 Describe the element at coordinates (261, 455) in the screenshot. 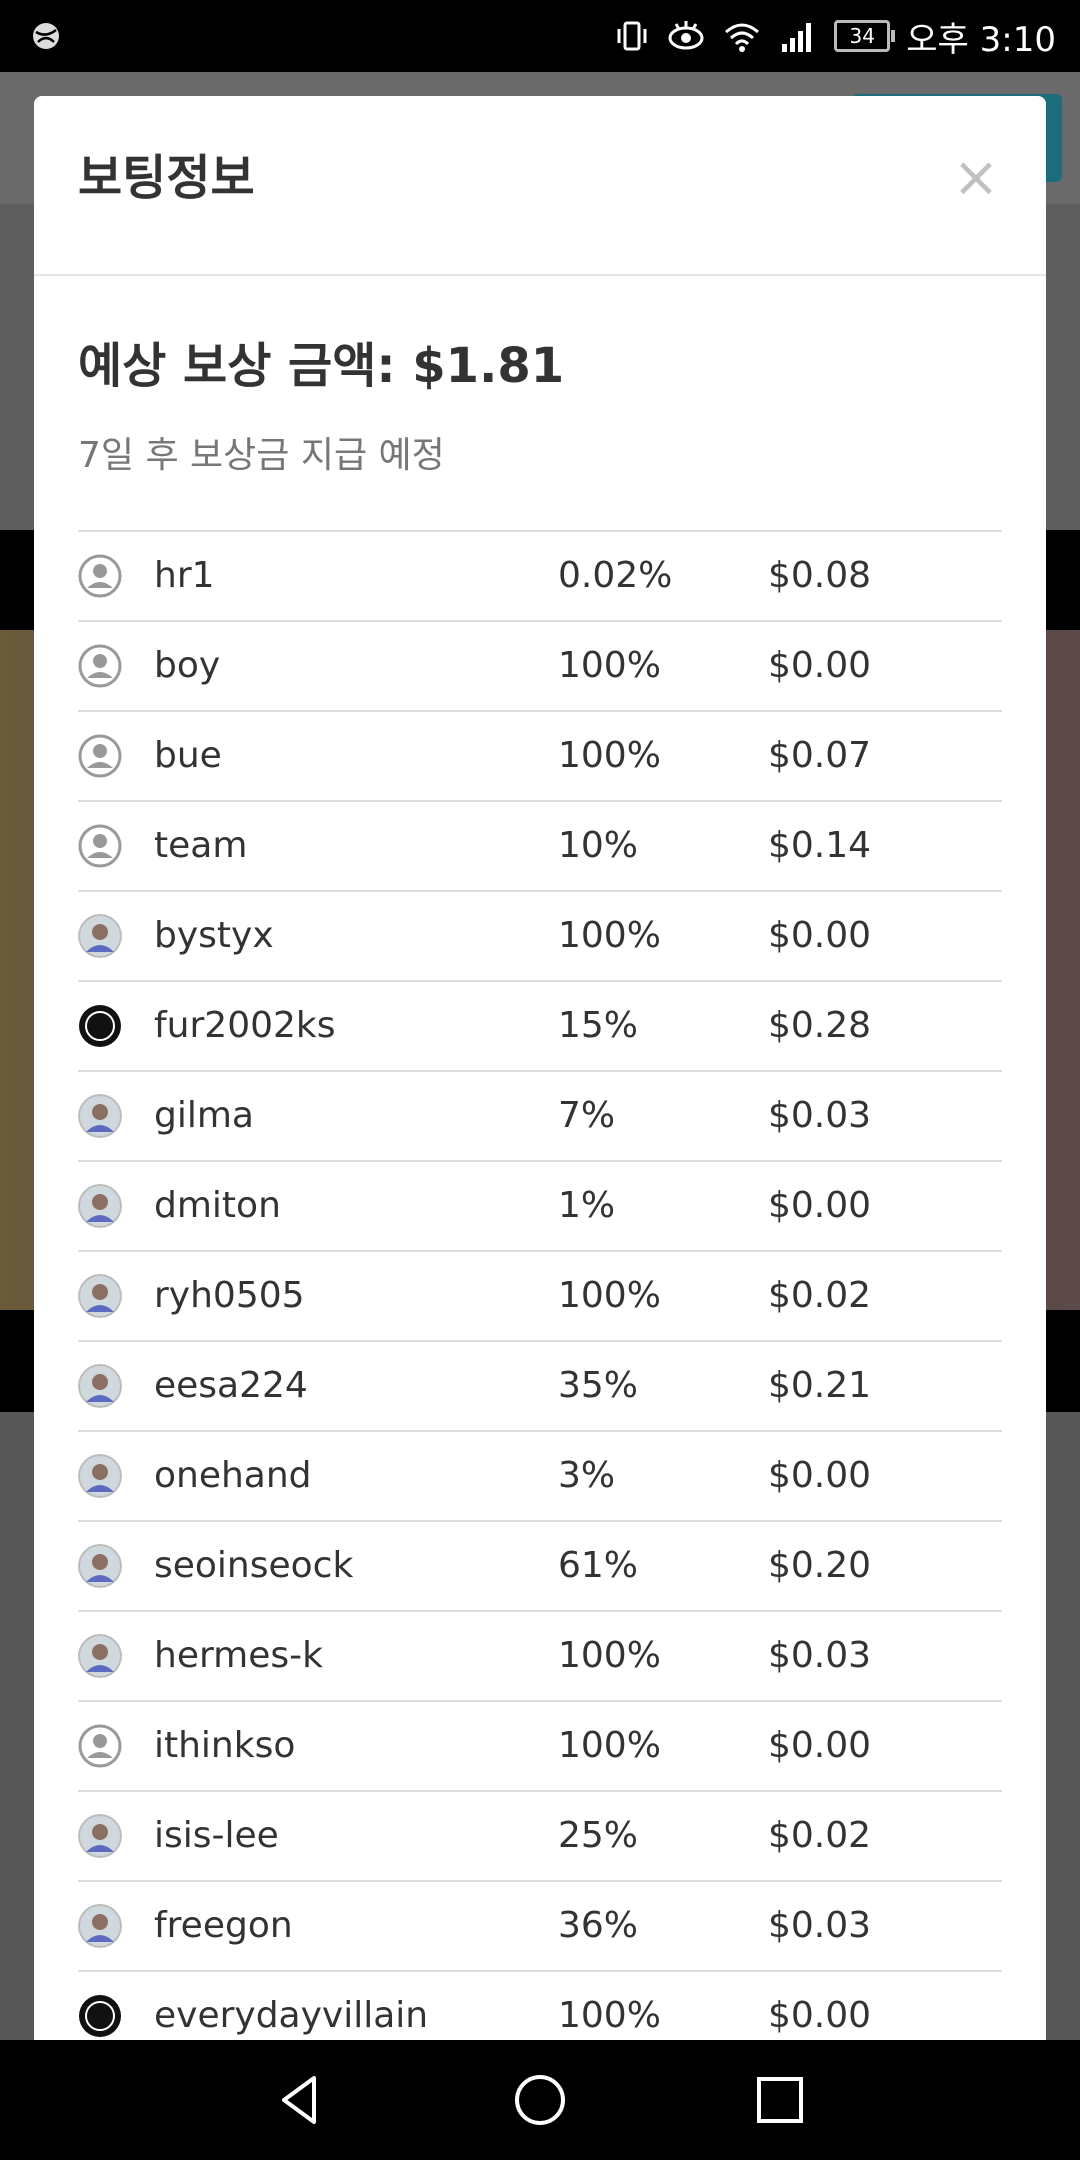

I see `payout-schedule: 7일 후 보상금 지급 예정` at that location.